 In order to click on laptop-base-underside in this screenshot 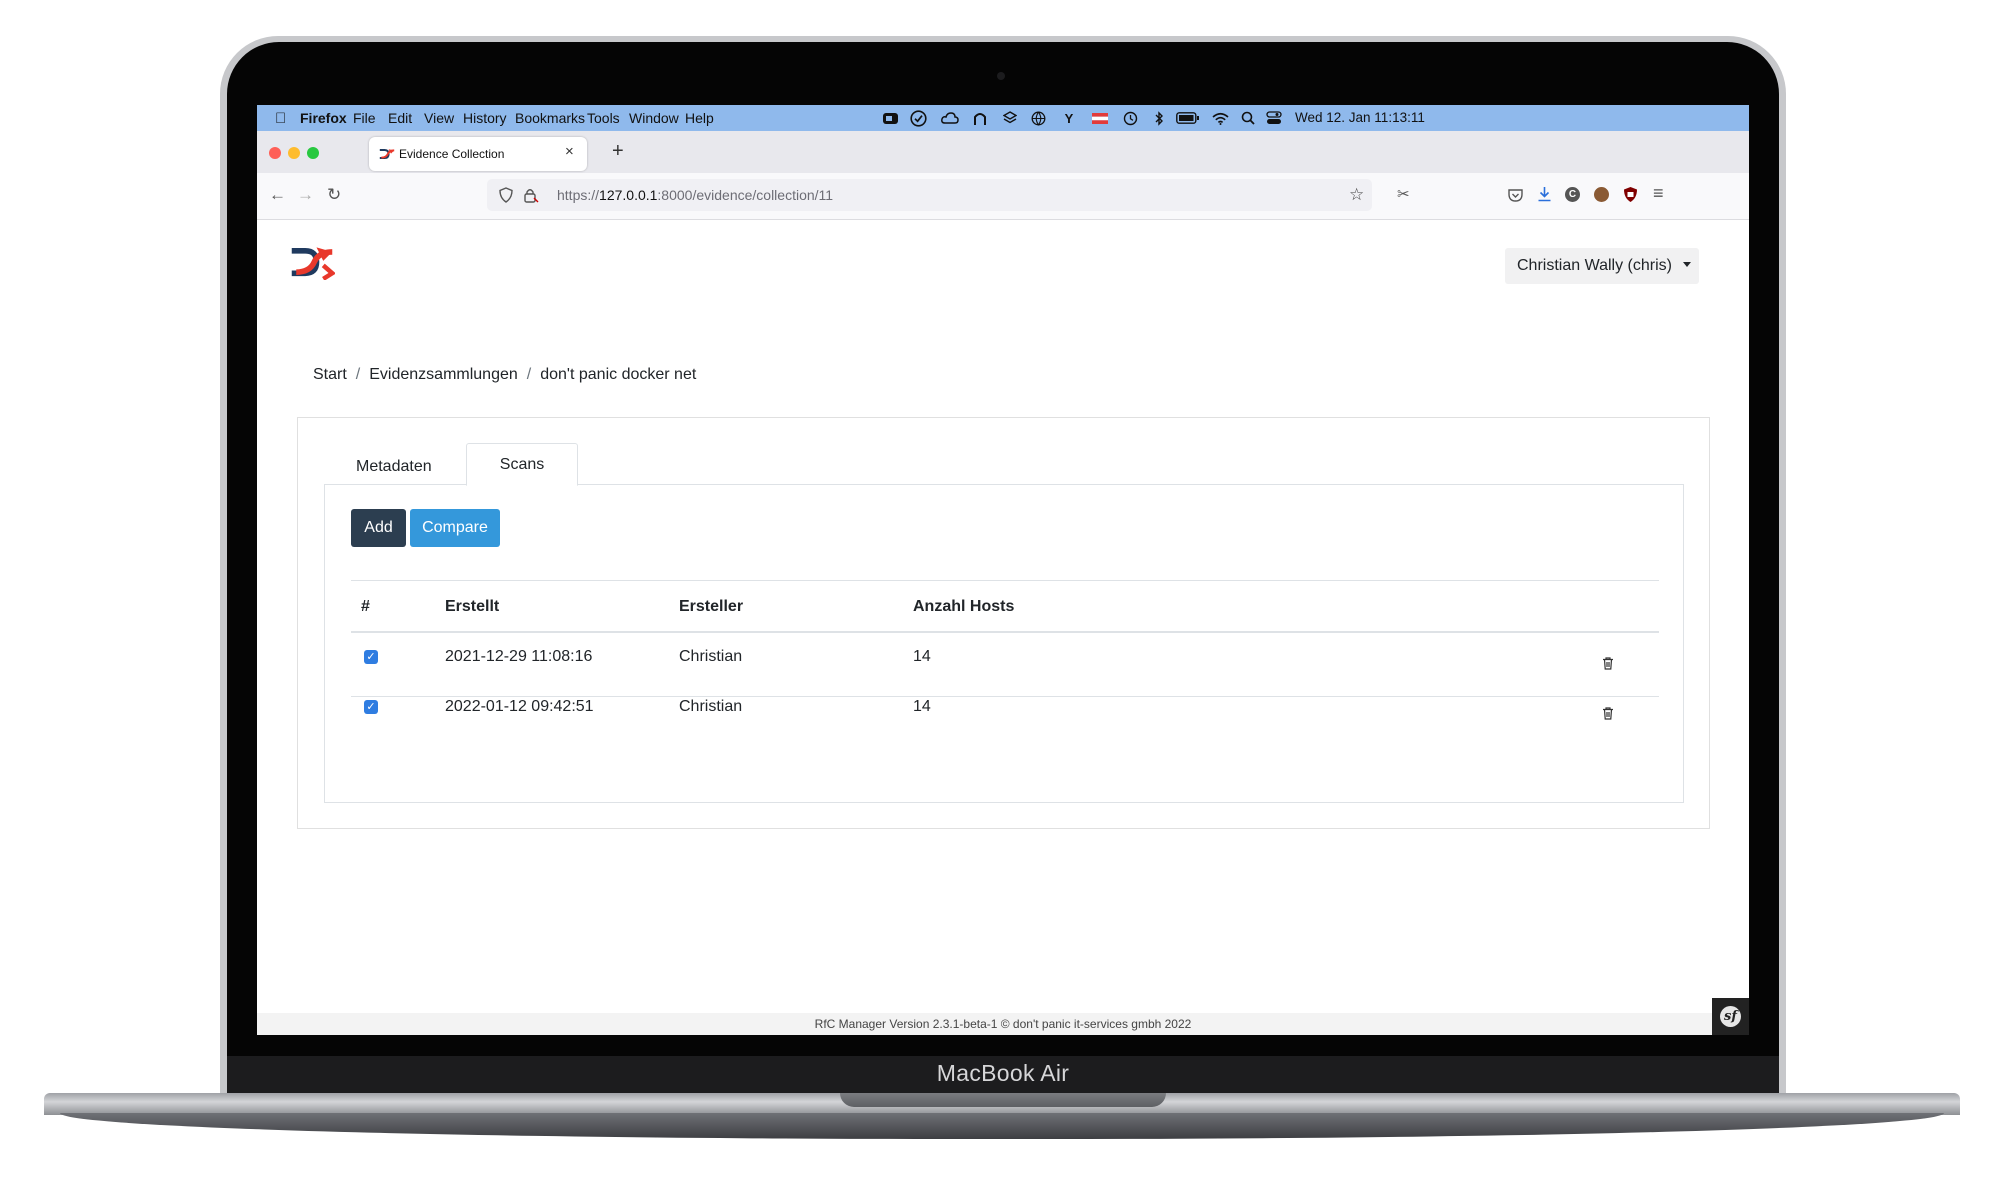, I will do `click(1002, 1126)`.